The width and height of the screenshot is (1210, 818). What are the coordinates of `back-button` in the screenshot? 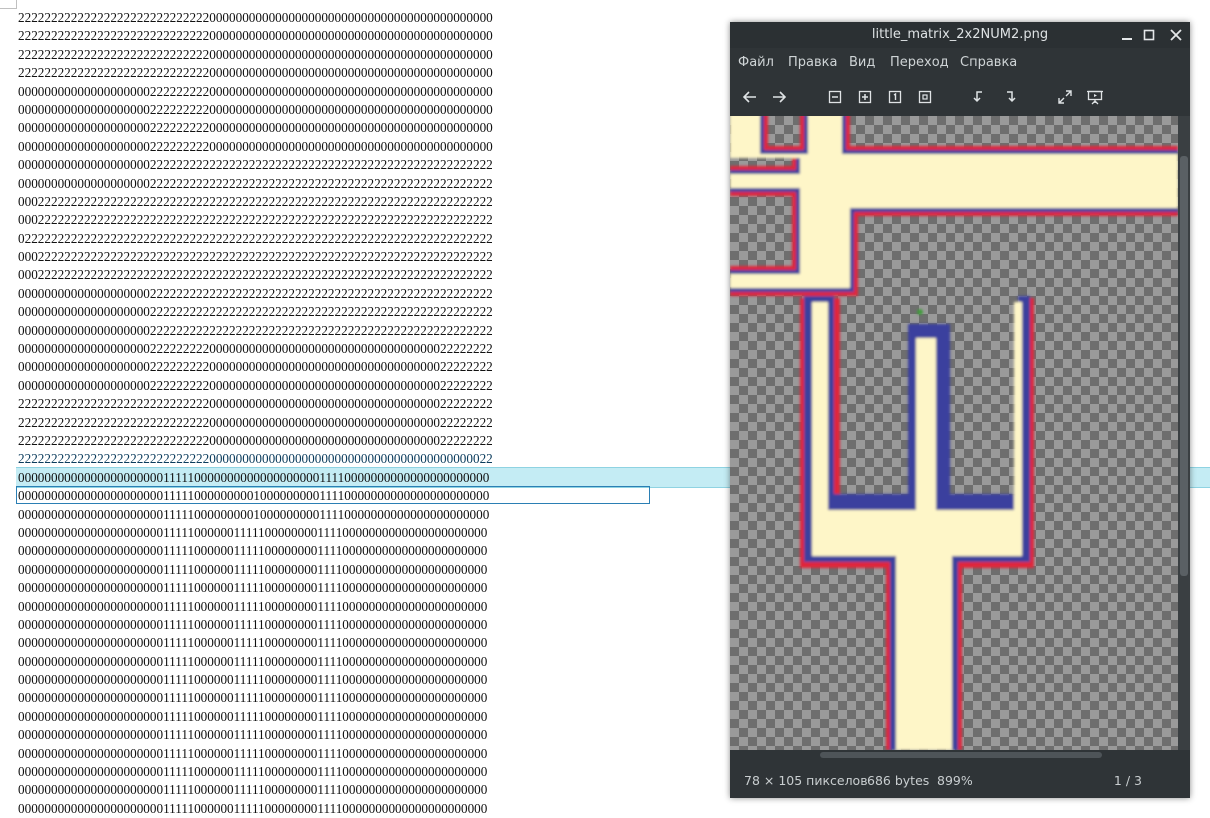 It's located at (750, 97).